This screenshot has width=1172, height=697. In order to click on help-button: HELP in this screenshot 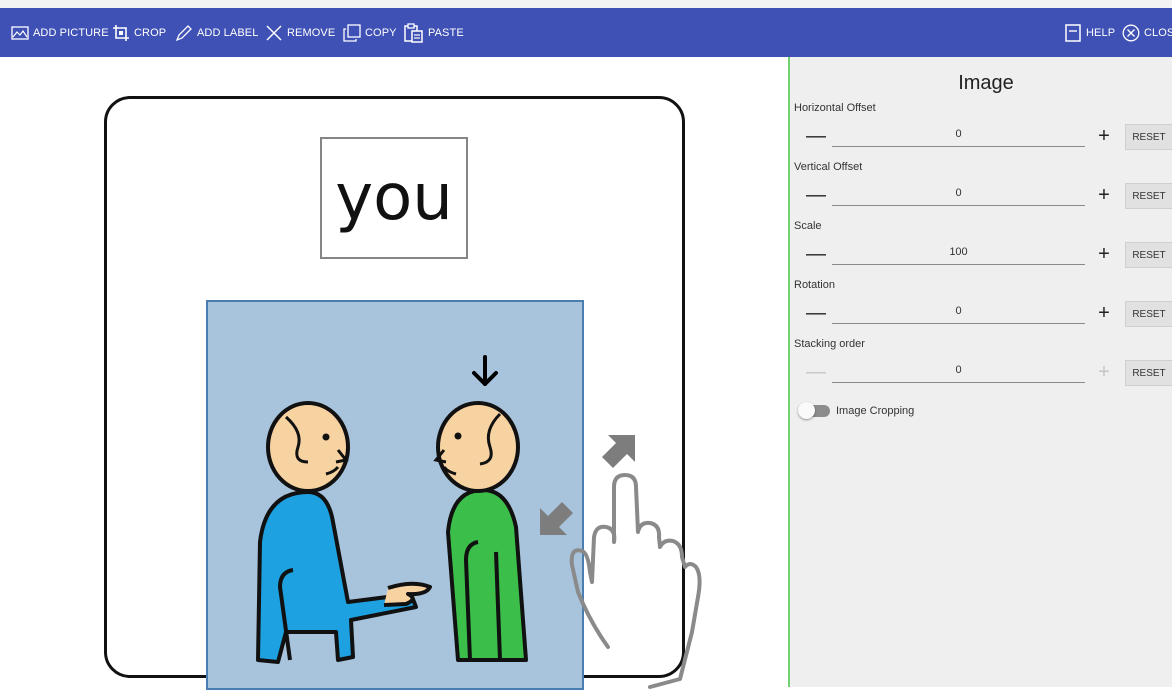, I will do `click(1089, 32)`.